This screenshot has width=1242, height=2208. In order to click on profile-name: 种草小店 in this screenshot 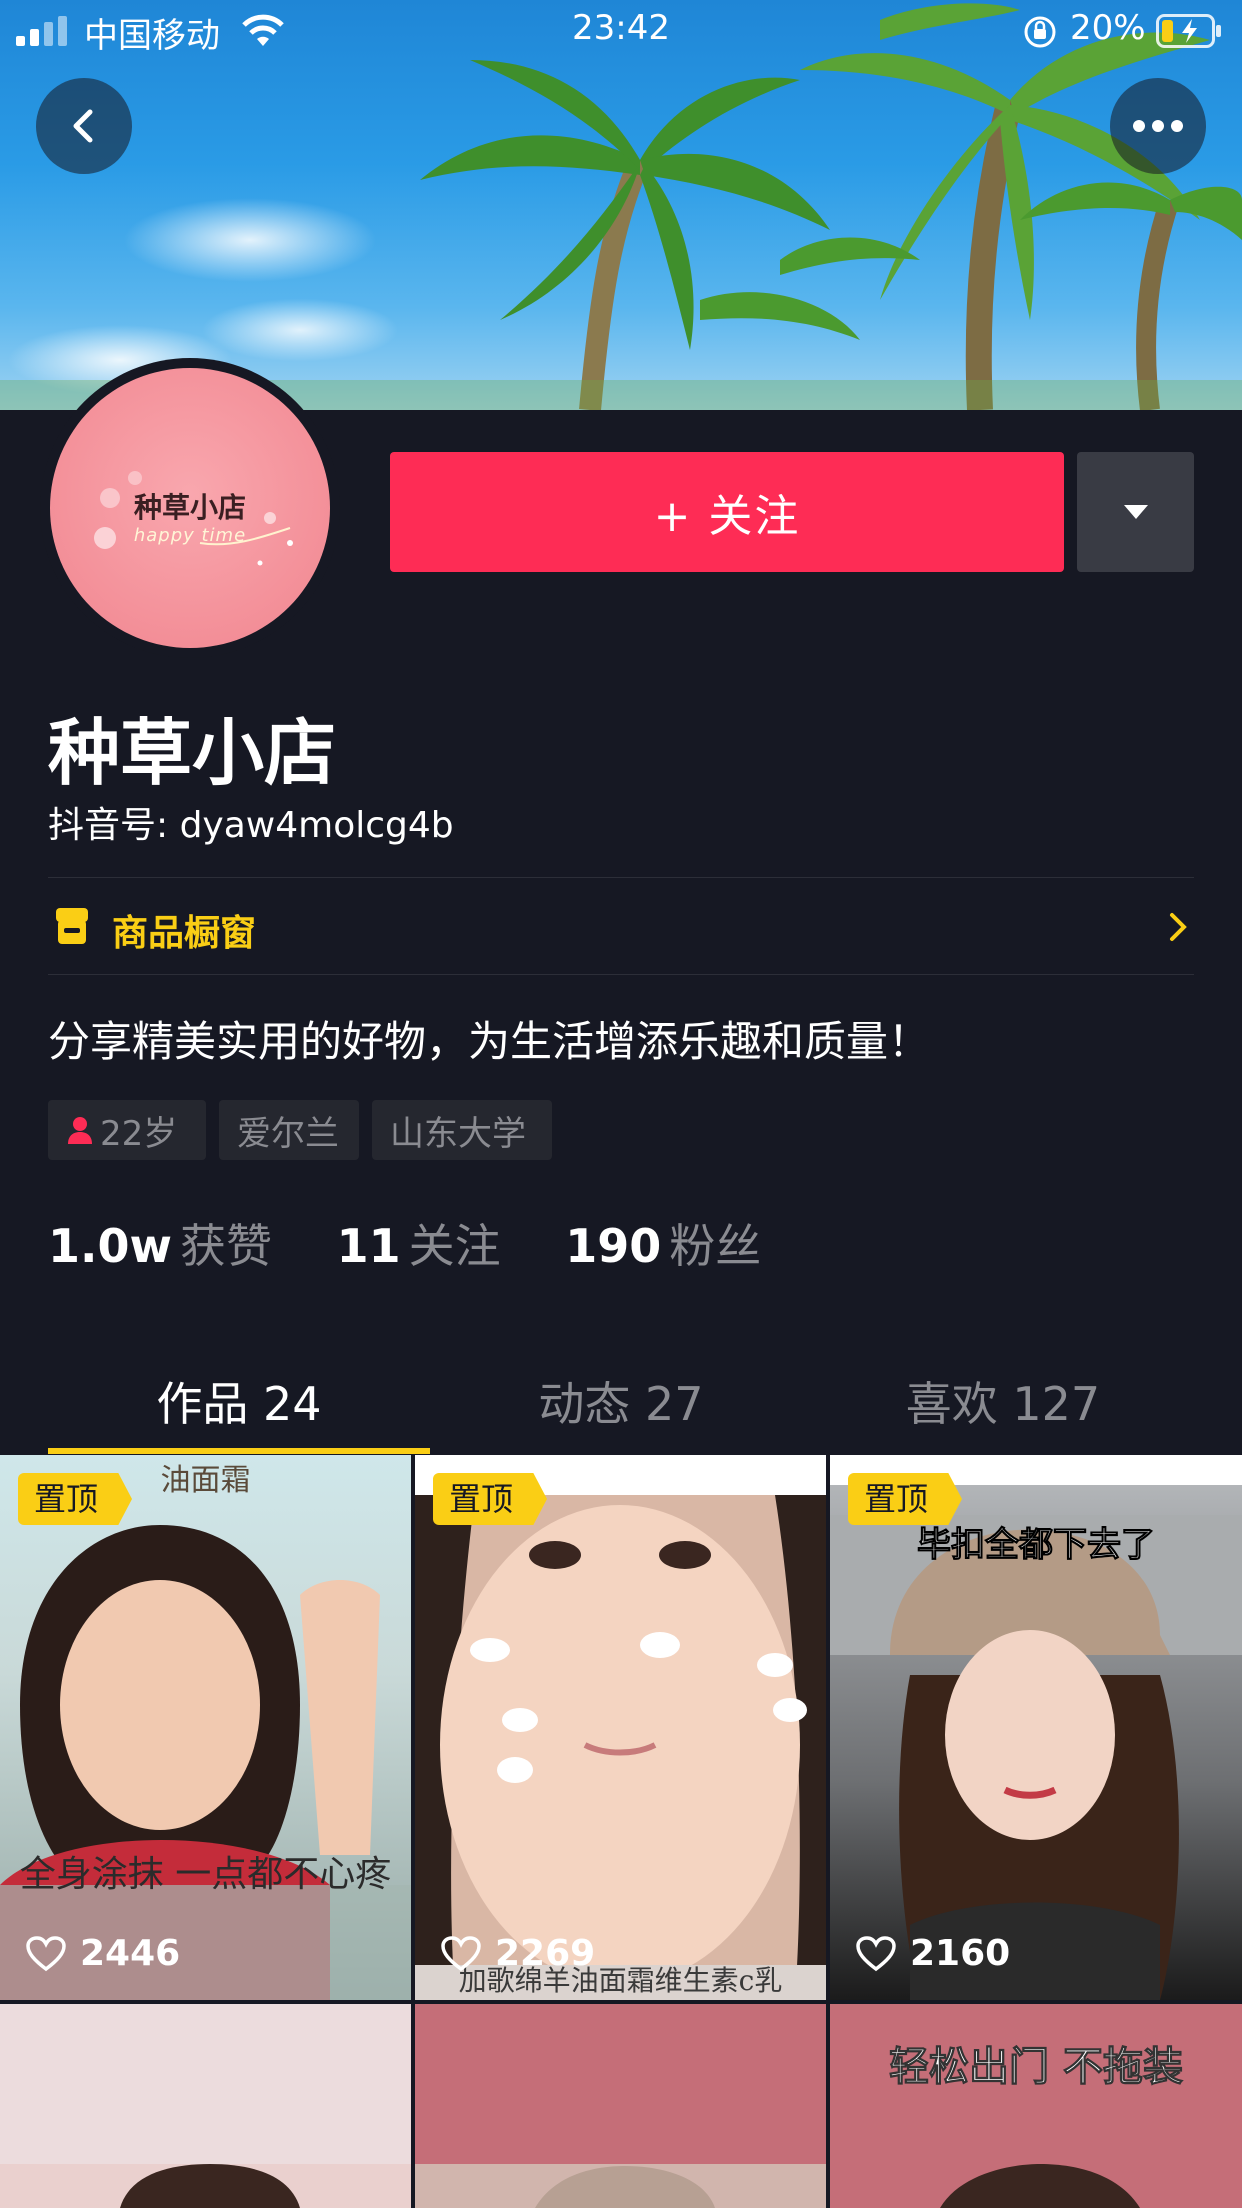, I will do `click(192, 753)`.